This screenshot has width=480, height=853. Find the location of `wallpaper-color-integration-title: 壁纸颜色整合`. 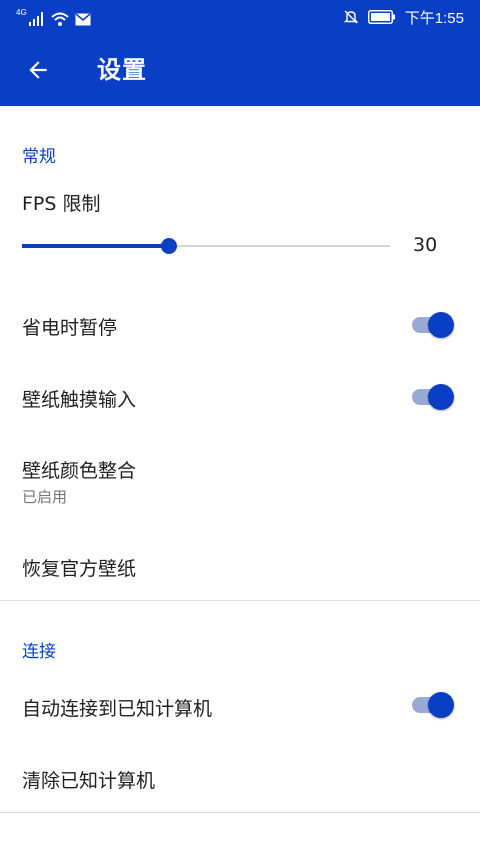

wallpaper-color-integration-title: 壁纸颜色整合 is located at coordinates (79, 469).